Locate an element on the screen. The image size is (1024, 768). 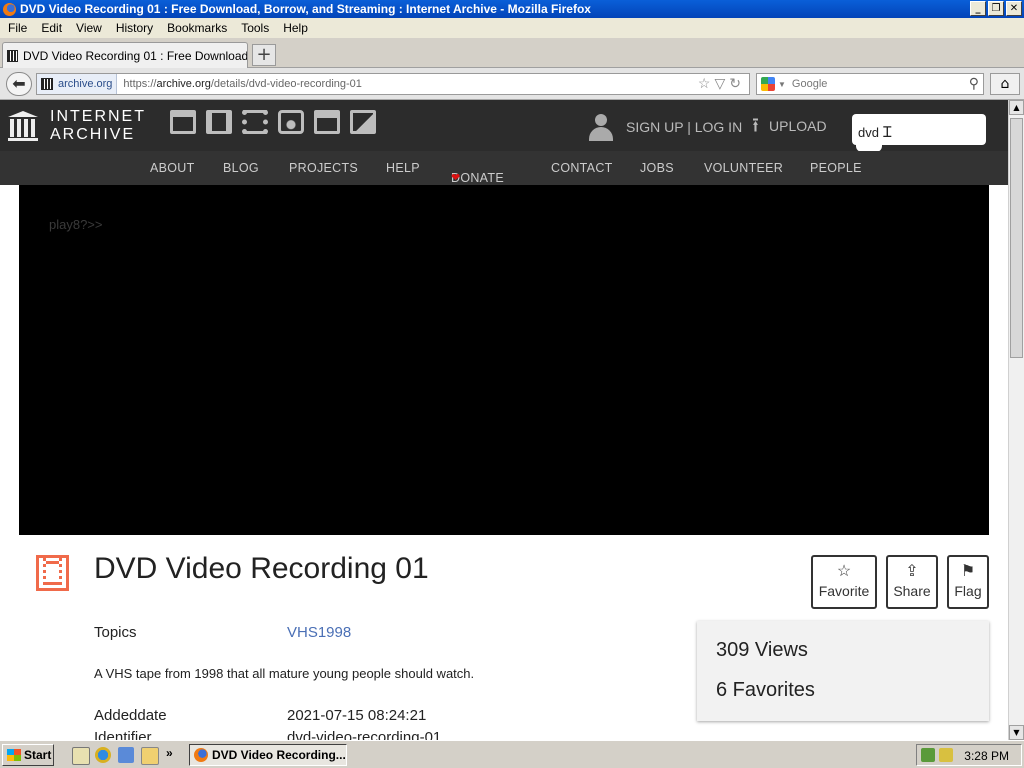
windows-logo-icon is located at coordinates (14, 755).